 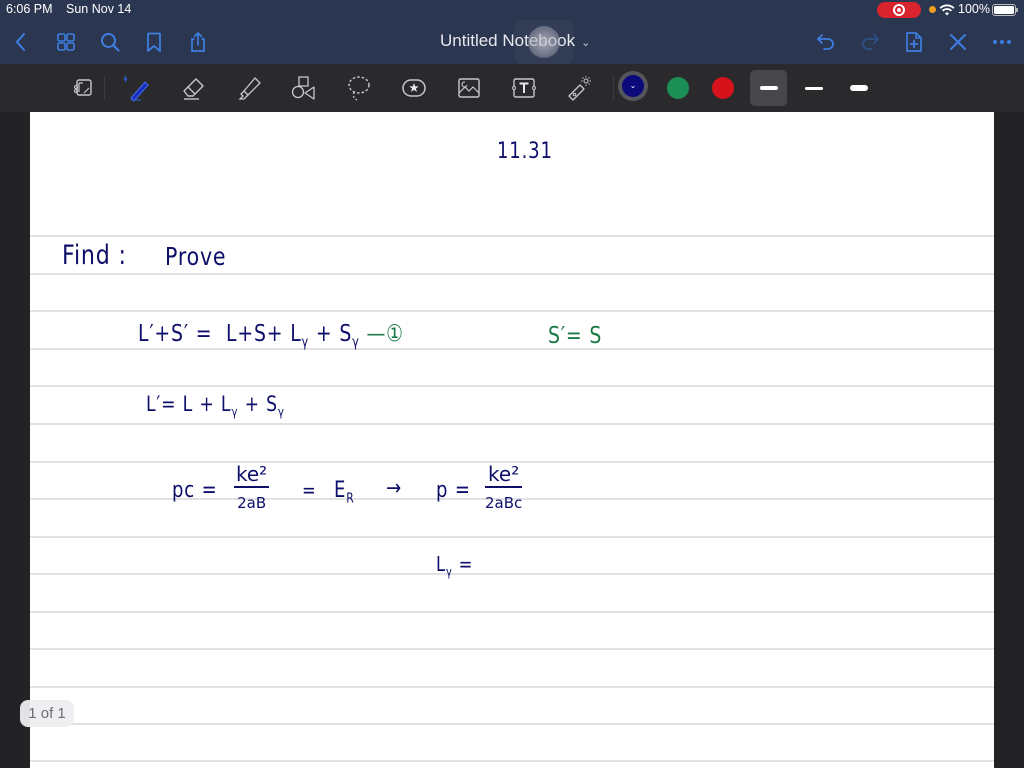 What do you see at coordinates (271, 336) in the screenshot?
I see `equation-1: L′+S′ = L+S+ Lγ + Sγ —①` at bounding box center [271, 336].